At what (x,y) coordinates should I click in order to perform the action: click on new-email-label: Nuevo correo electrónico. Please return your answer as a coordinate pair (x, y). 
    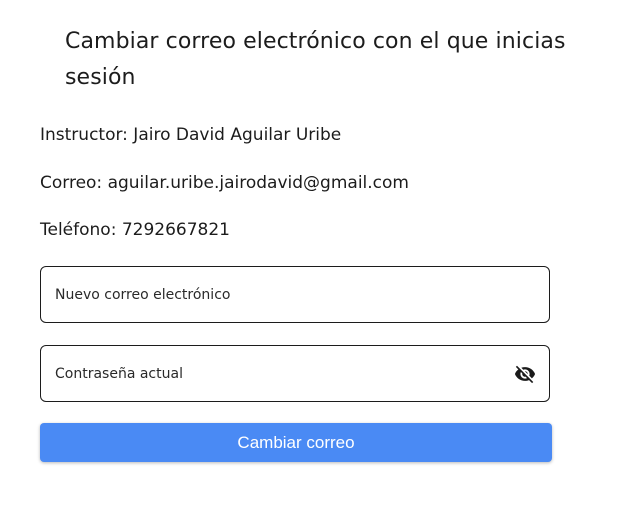
    Looking at the image, I should click on (143, 294).